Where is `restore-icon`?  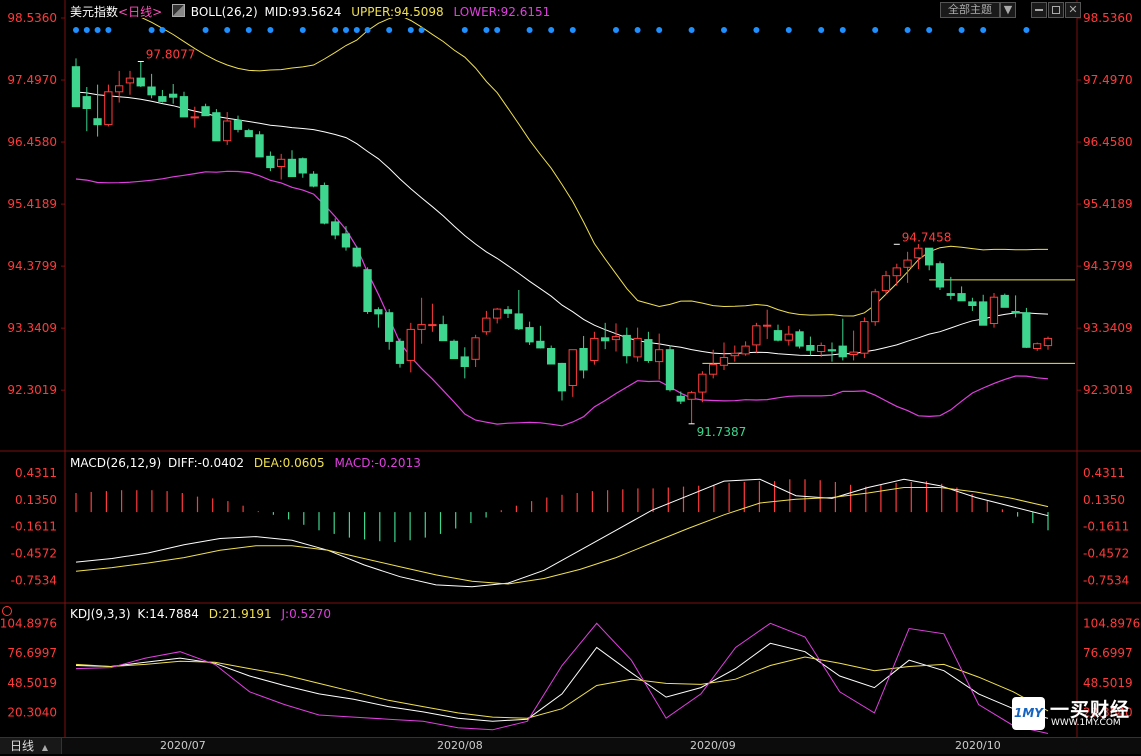
restore-icon is located at coordinates (1056, 10).